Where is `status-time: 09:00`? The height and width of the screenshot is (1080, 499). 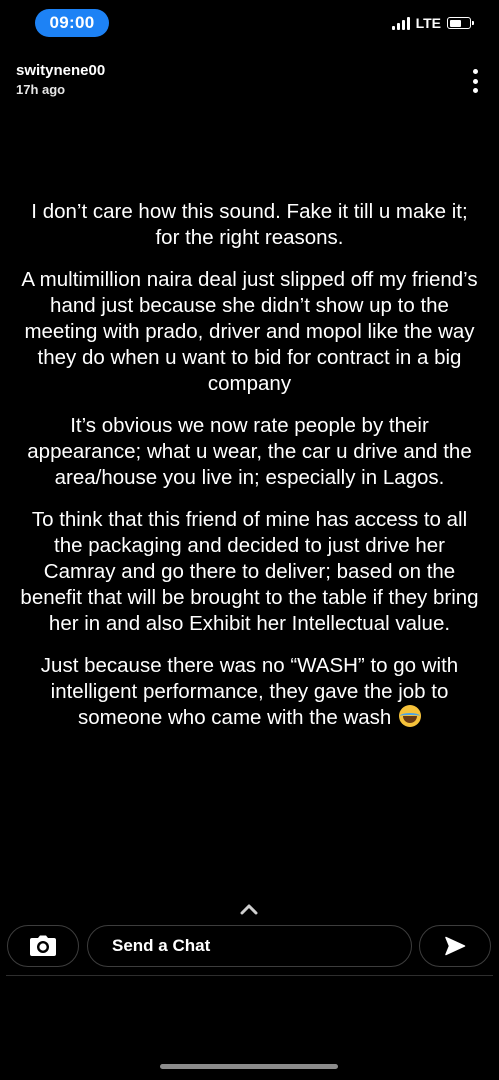
status-time: 09:00 is located at coordinates (72, 23).